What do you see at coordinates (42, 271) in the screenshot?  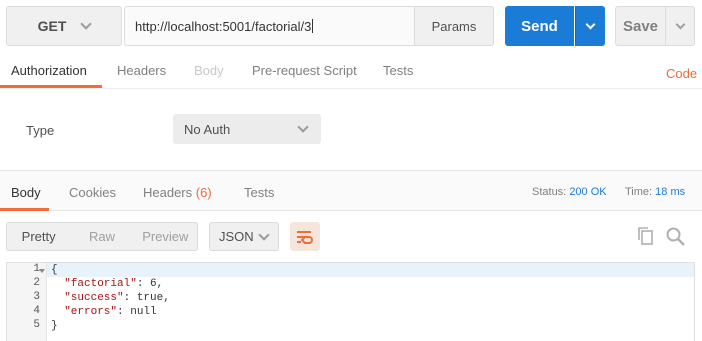 I see `fold-toggle-icon` at bounding box center [42, 271].